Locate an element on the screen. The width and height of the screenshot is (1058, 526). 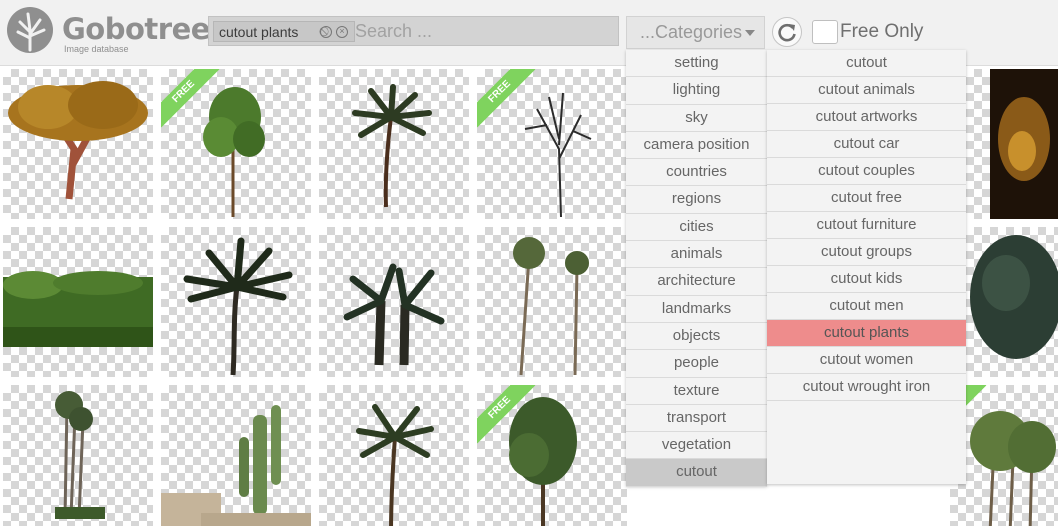
refresh-button is located at coordinates (787, 32).